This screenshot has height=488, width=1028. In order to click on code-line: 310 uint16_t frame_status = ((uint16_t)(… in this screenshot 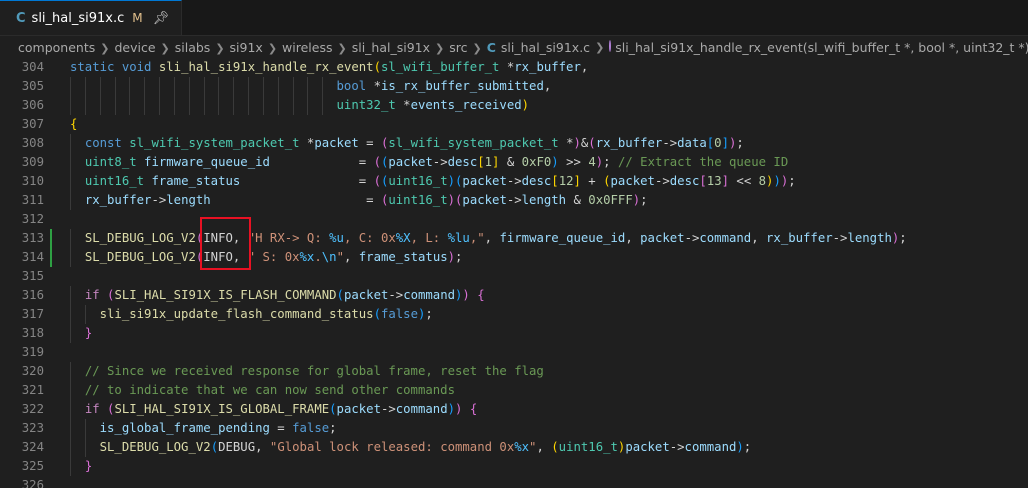, I will do `click(514, 181)`.